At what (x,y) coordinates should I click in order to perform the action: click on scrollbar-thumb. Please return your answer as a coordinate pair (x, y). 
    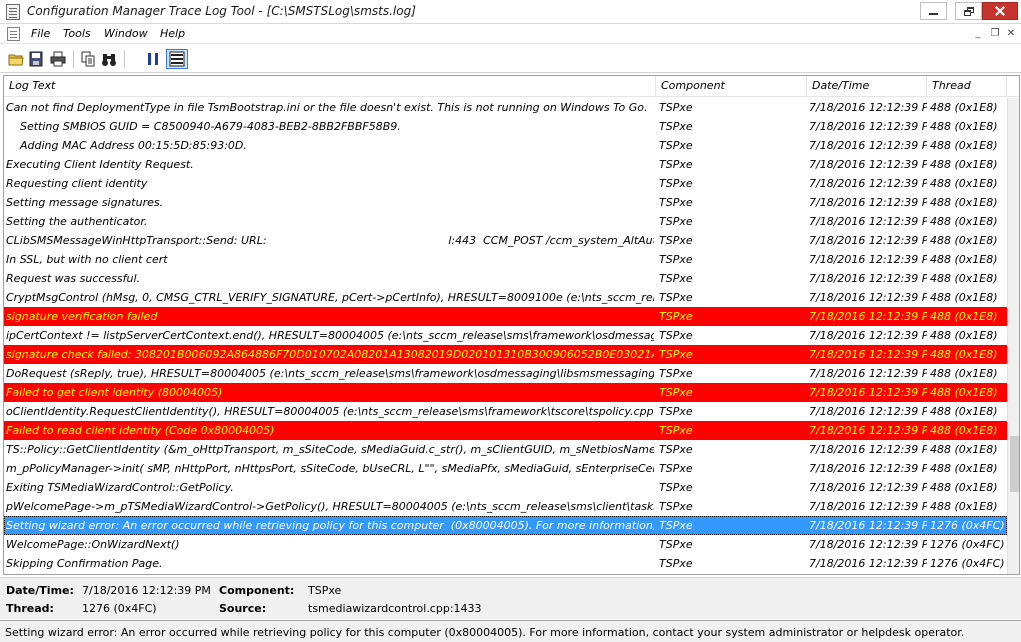
    Looking at the image, I should click on (1014, 464).